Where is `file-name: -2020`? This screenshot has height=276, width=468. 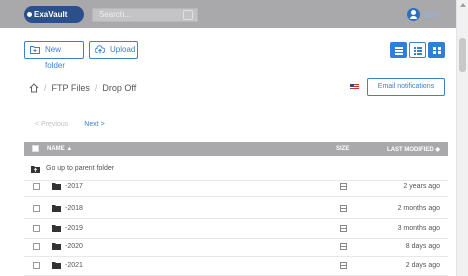
file-name: -2020 is located at coordinates (74, 246).